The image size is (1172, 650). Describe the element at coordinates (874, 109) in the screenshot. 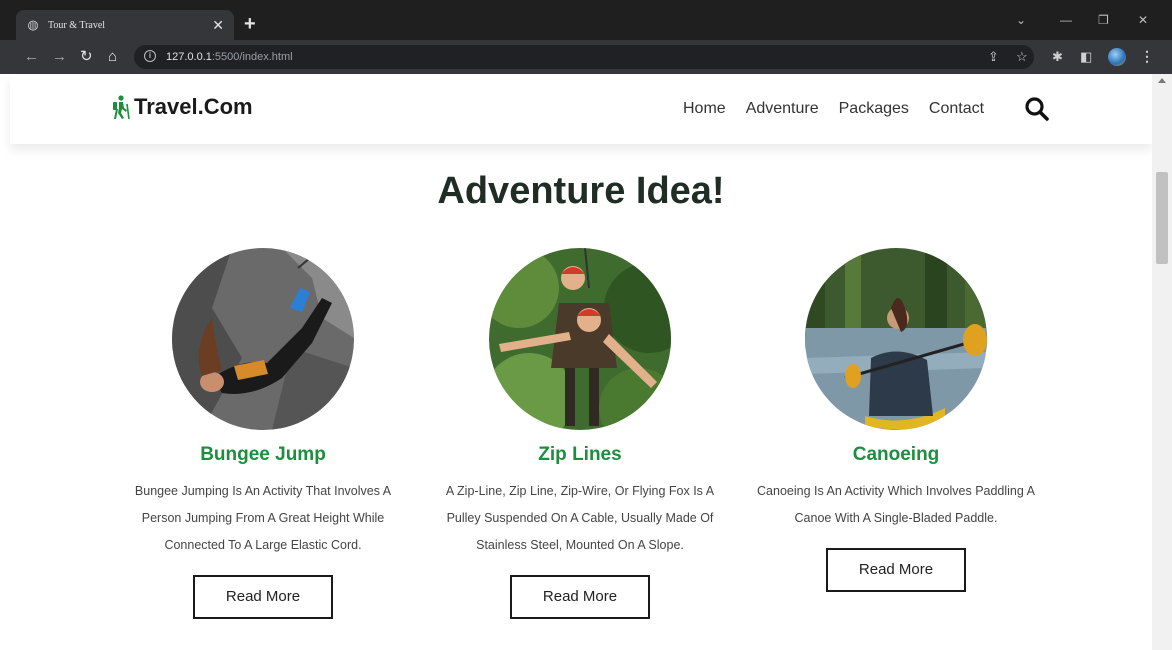

I see `nav-packages: Packages` at that location.